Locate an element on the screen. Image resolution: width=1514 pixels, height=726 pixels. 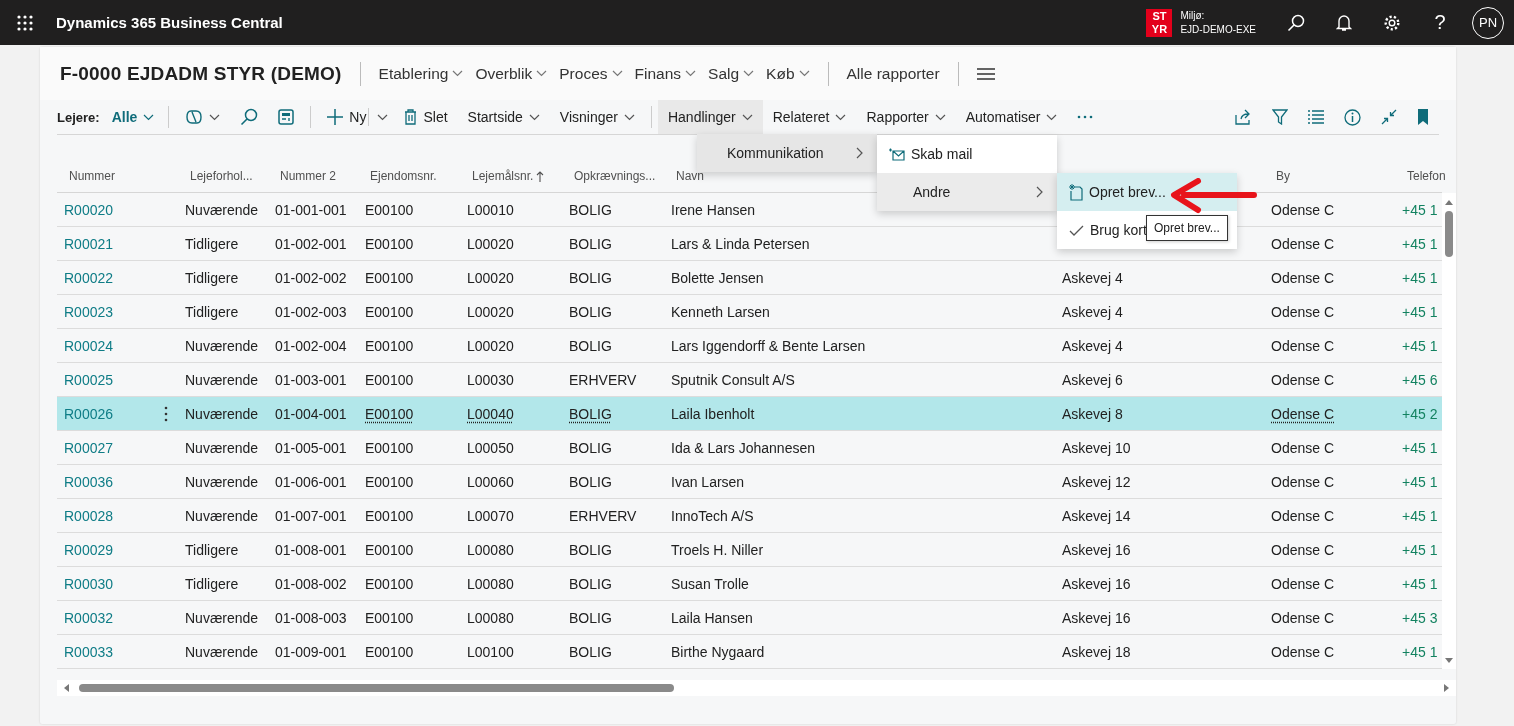
record-link: R00029 is located at coordinates (89, 549).